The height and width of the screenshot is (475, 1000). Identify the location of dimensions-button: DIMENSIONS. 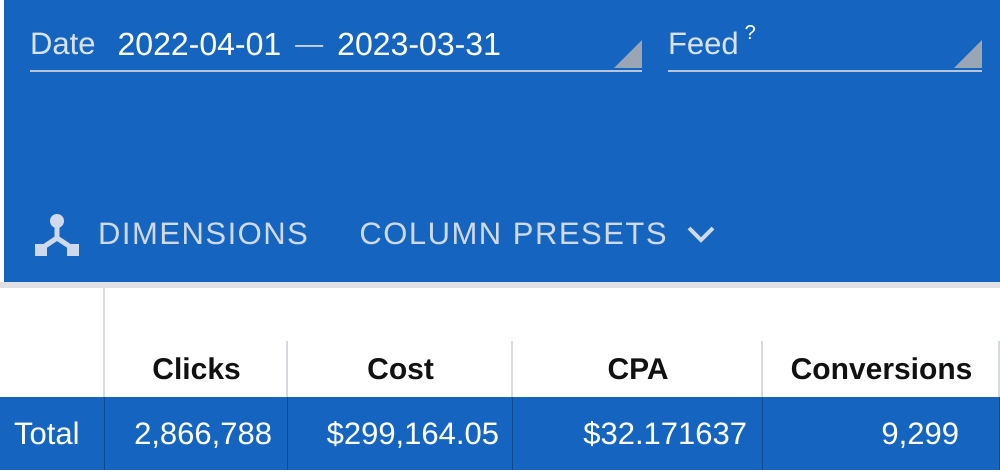
(172, 234).